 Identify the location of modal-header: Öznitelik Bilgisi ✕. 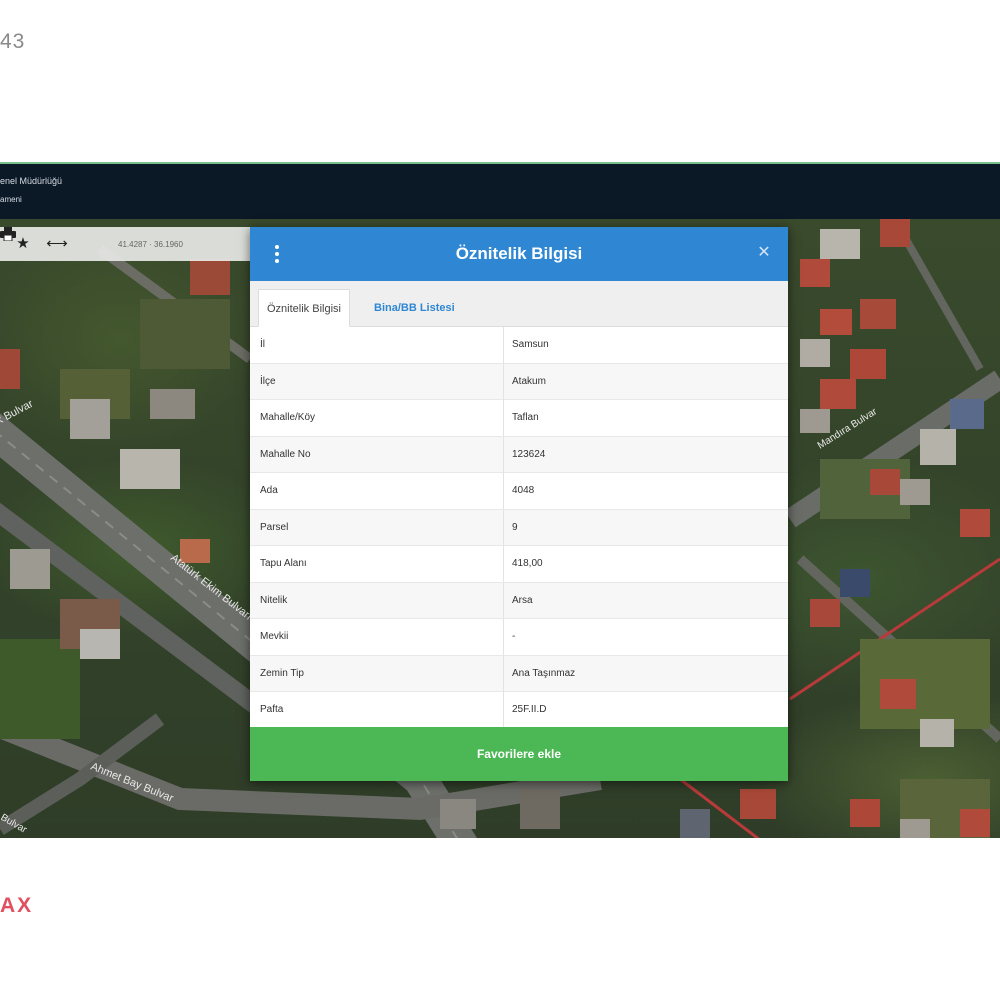
(519, 254).